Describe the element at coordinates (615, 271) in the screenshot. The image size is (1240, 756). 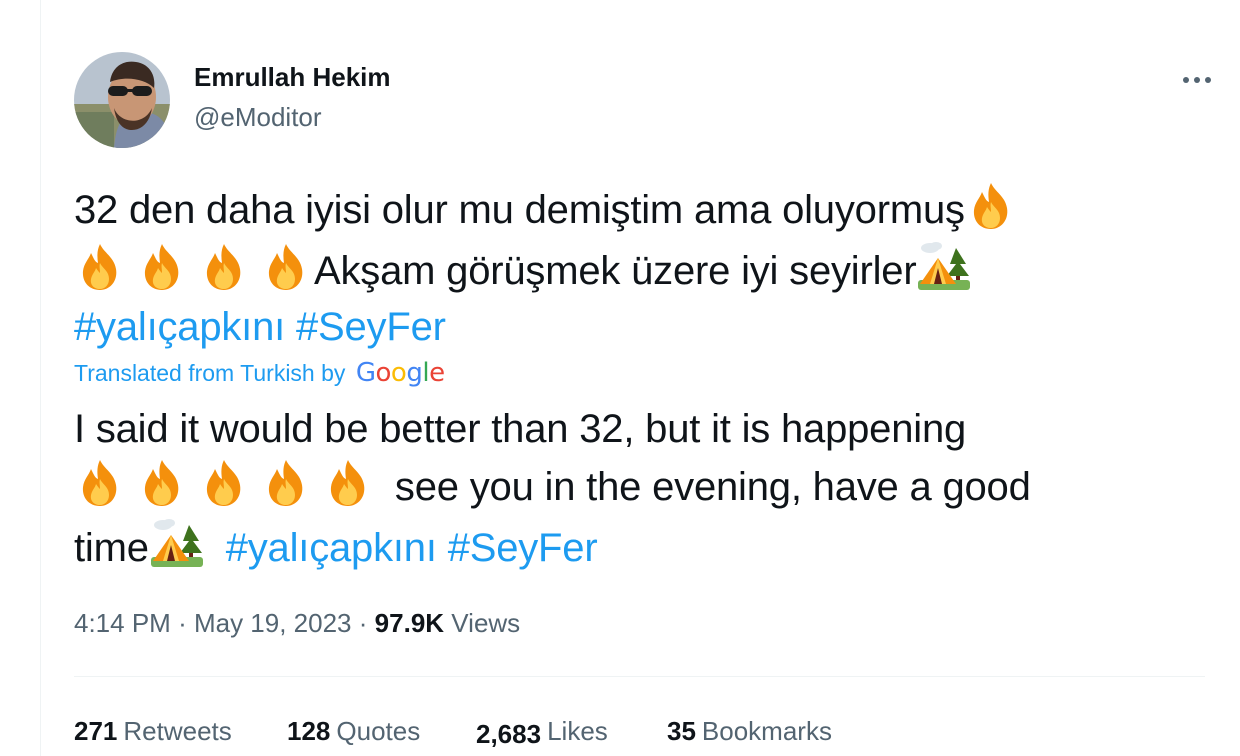
I see `original-text-line2: Akşam görüşmek üzere iyi seyirler` at that location.